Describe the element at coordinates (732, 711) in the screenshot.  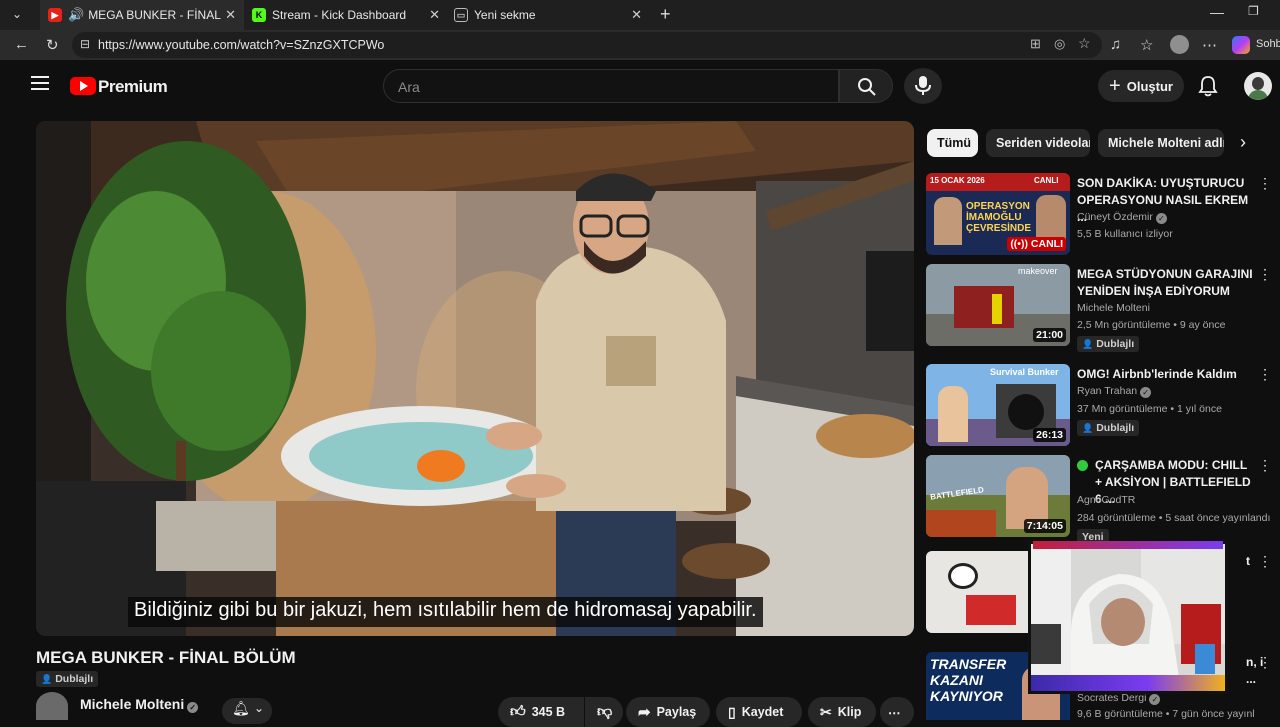
I see `bookmark-icon: ▯` at that location.